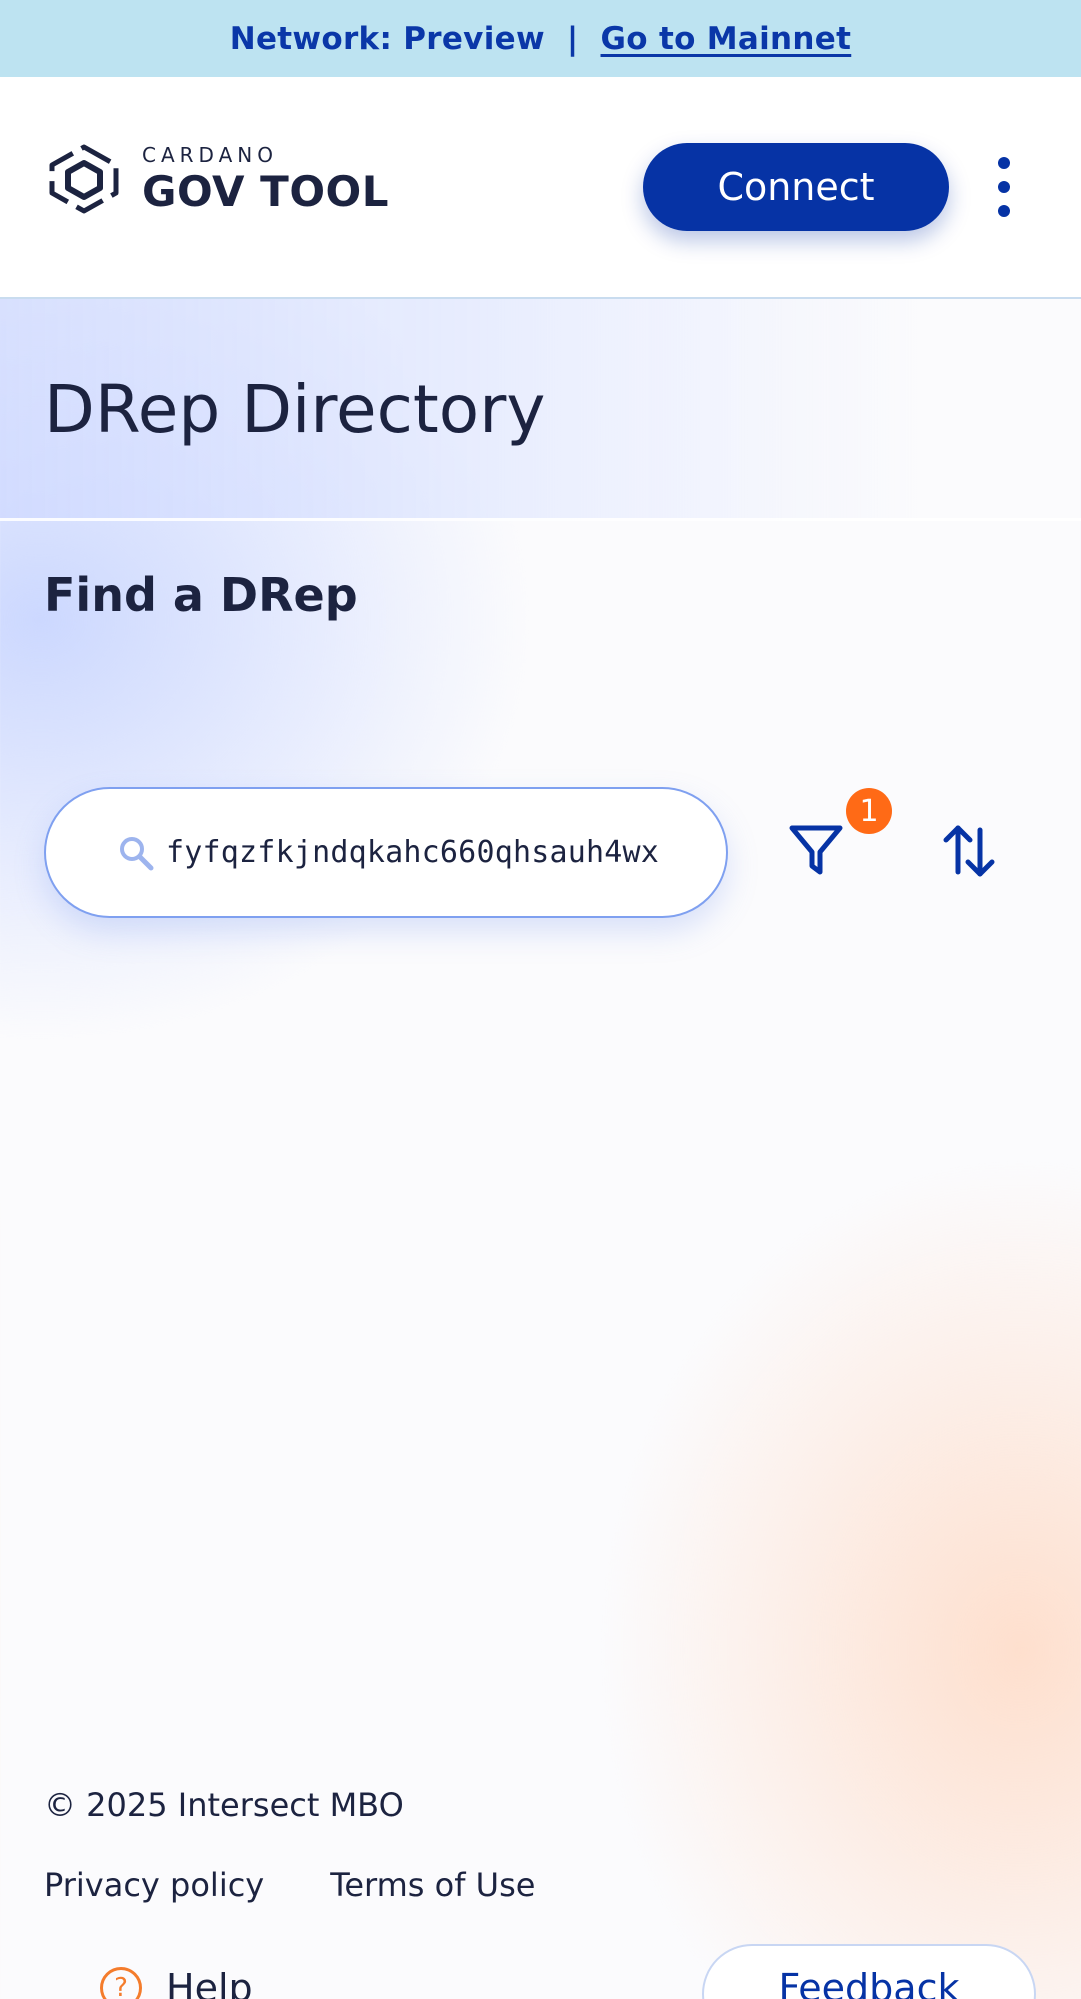  Describe the element at coordinates (436, 852) in the screenshot. I see `drep-search-input` at that location.